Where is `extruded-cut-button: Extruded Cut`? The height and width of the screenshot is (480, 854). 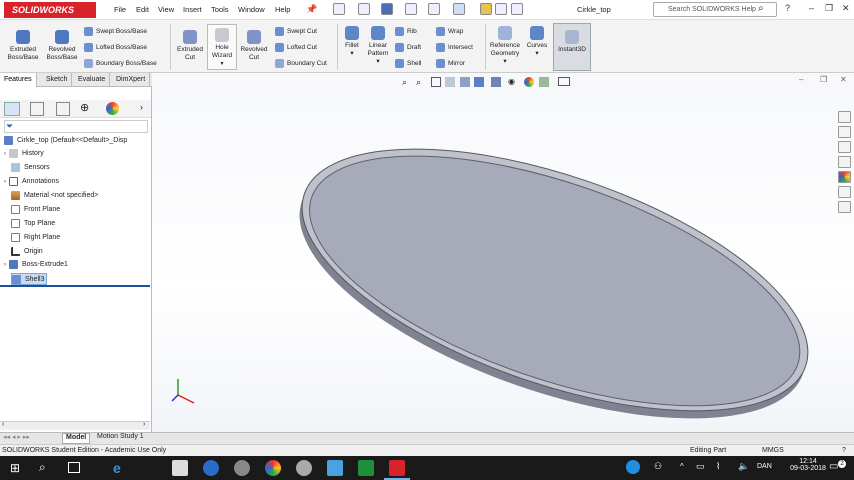 extruded-cut-button: Extruded Cut is located at coordinates (190, 46).